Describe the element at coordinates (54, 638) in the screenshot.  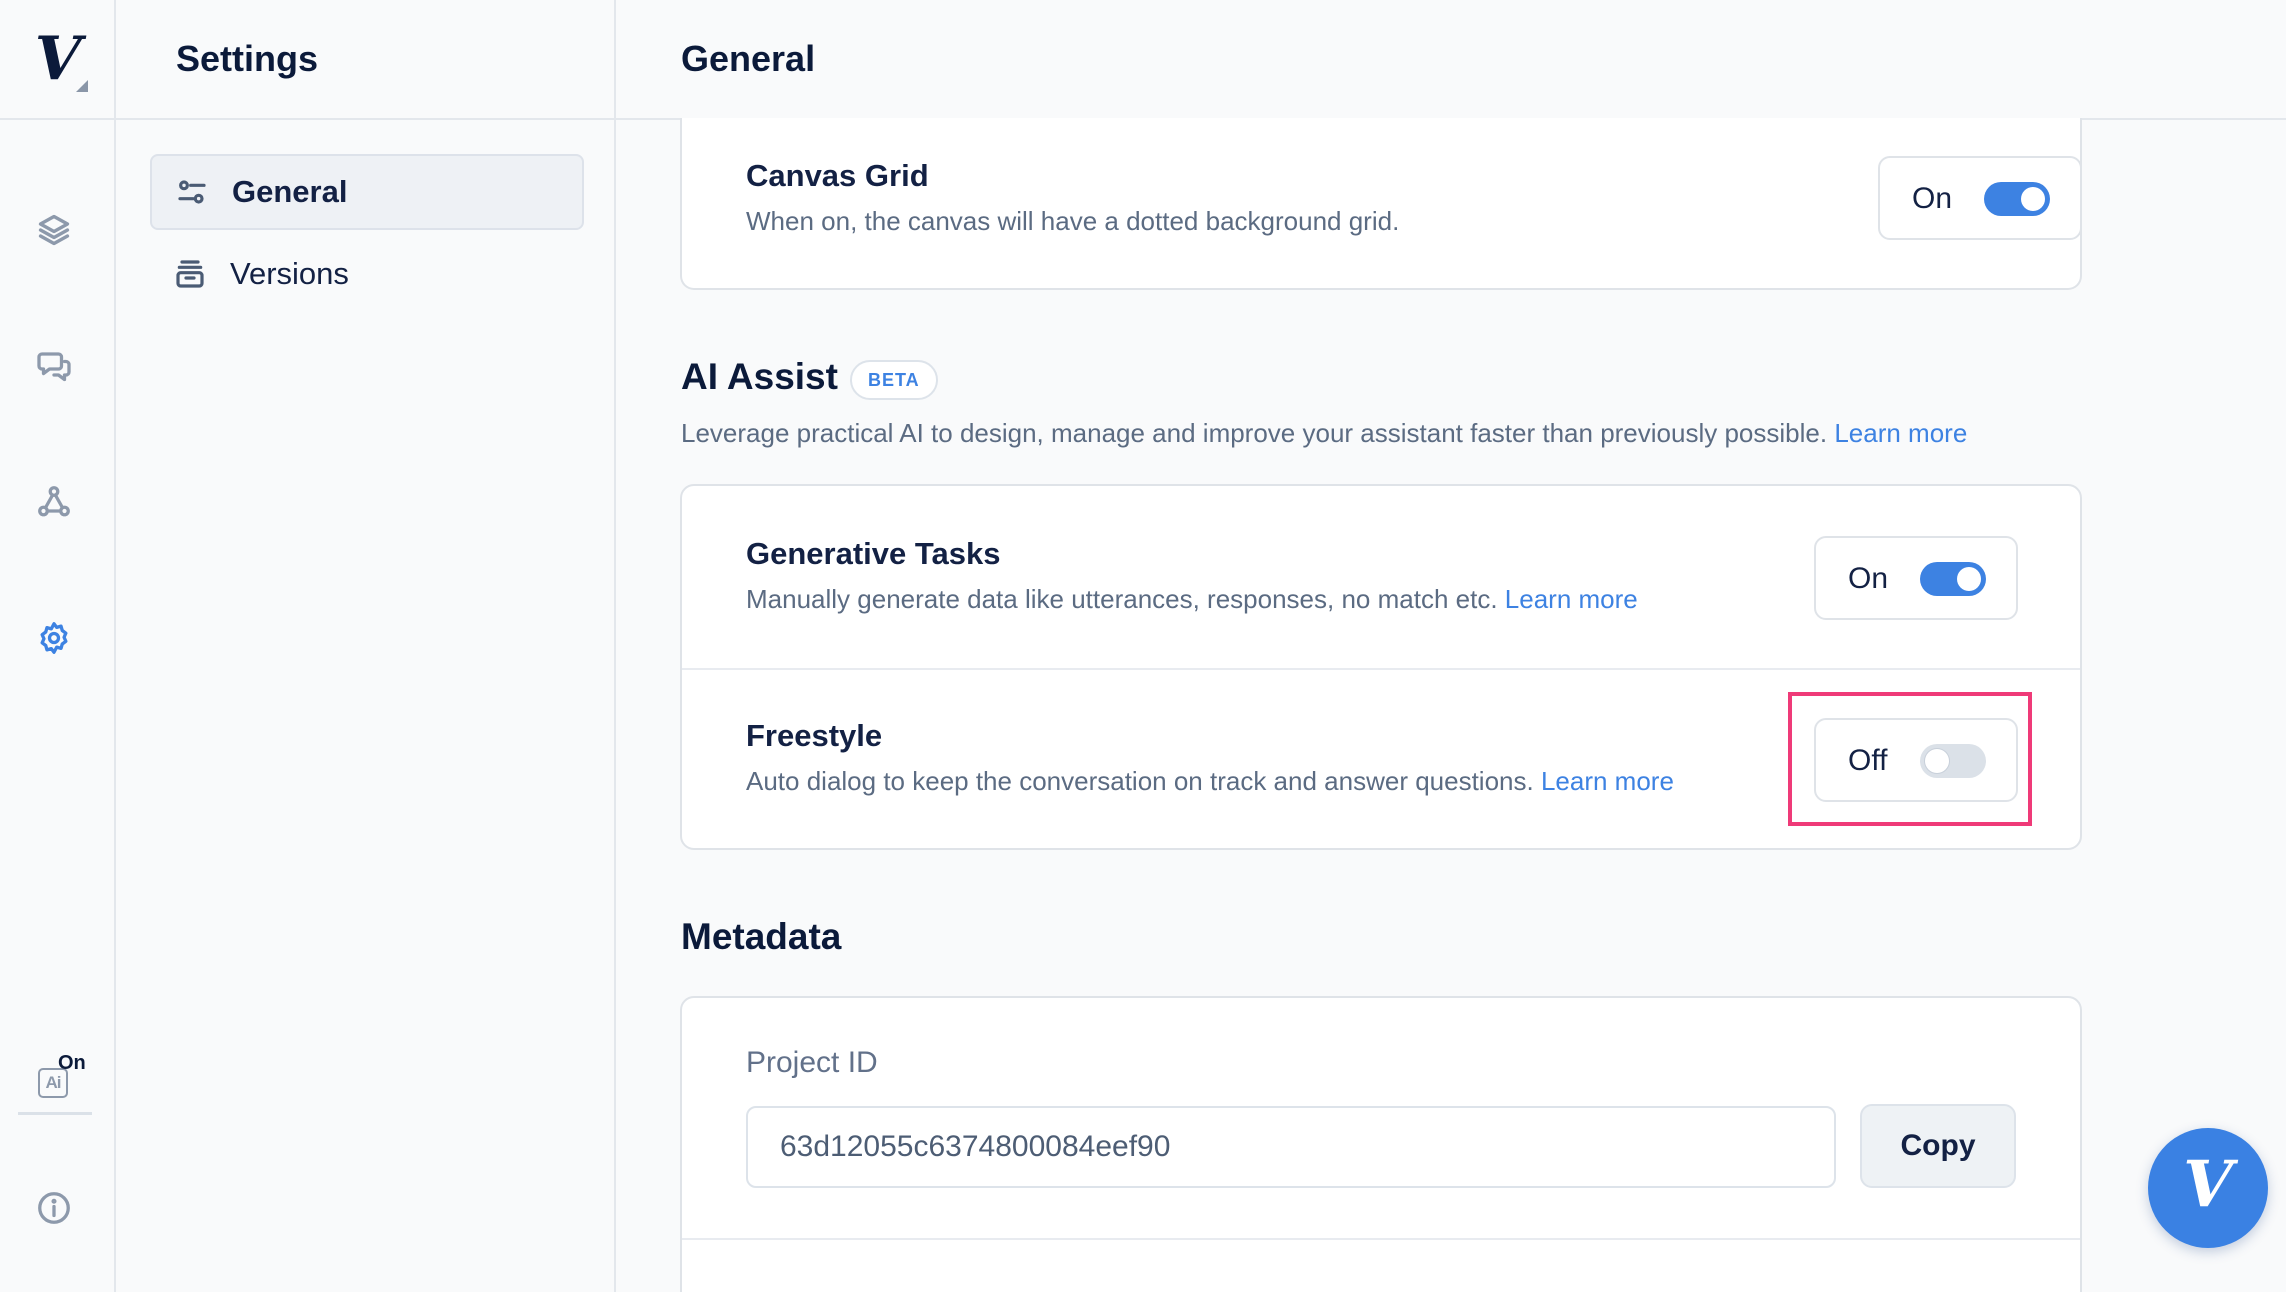
I see `settings-icon` at that location.